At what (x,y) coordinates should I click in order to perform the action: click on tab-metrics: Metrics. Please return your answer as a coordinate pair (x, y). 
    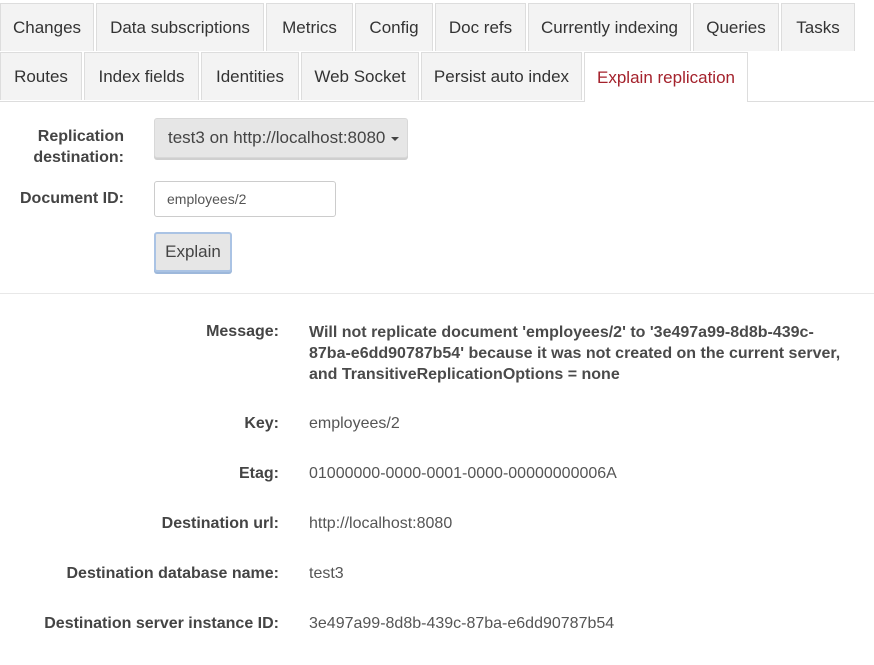
    Looking at the image, I should click on (309, 27).